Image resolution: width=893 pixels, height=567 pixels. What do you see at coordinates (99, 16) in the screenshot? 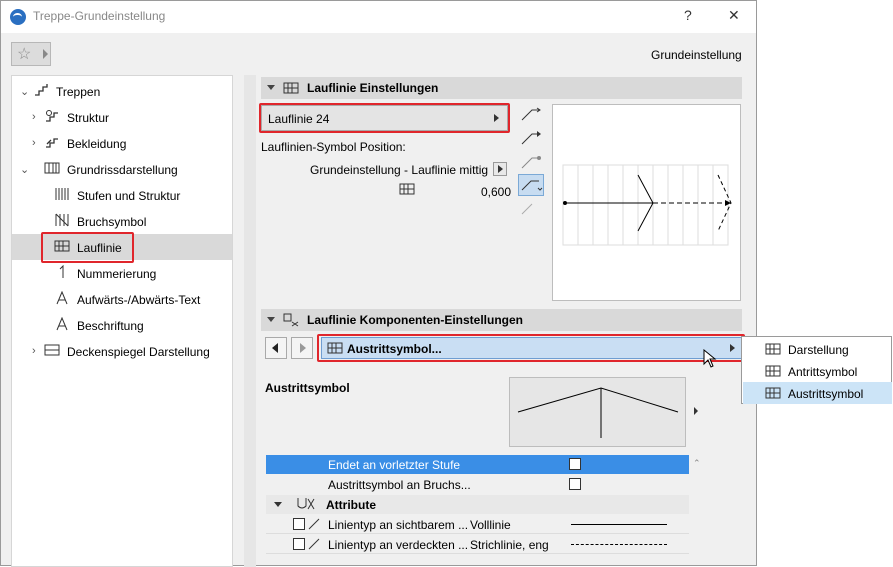
I see `window-title: Treppe-Grundeinstellung` at bounding box center [99, 16].